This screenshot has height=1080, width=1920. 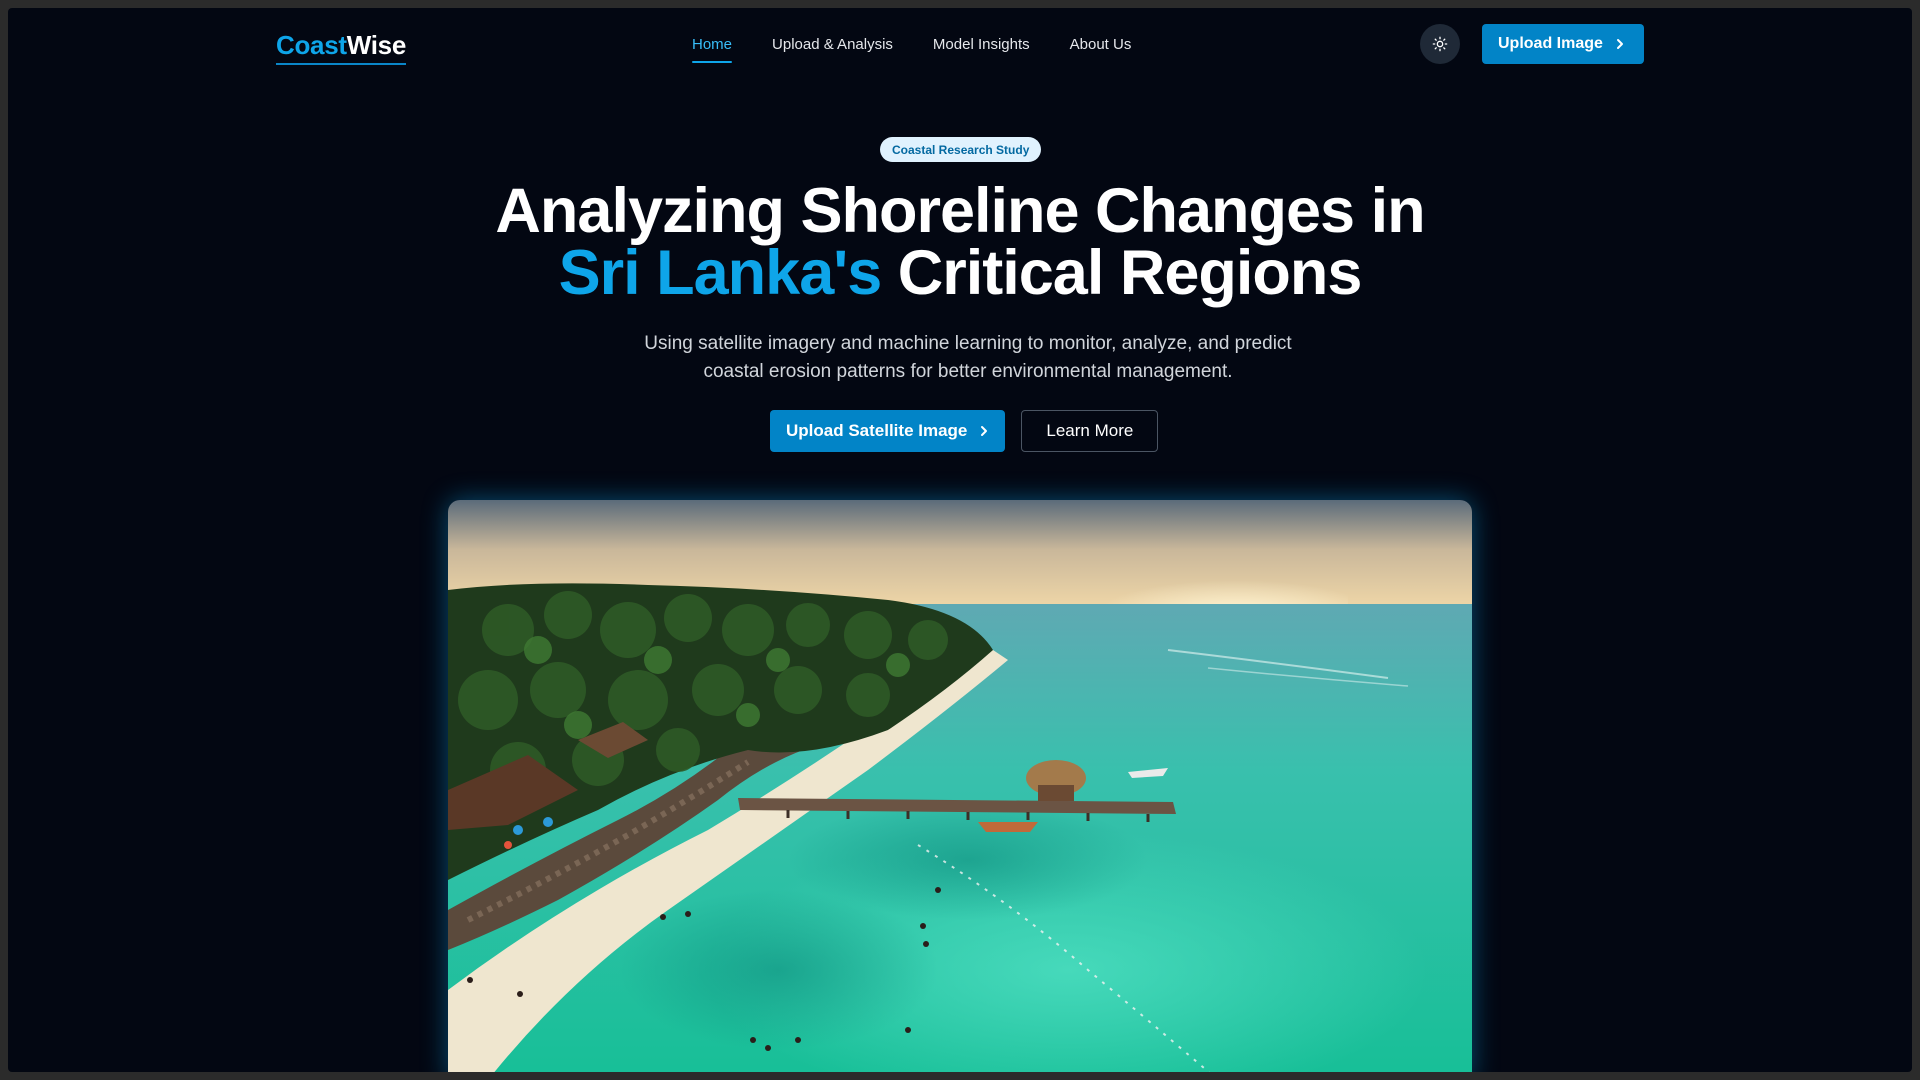 What do you see at coordinates (1122, 273) in the screenshot?
I see `headline-line-2-rest: Critical Regions` at bounding box center [1122, 273].